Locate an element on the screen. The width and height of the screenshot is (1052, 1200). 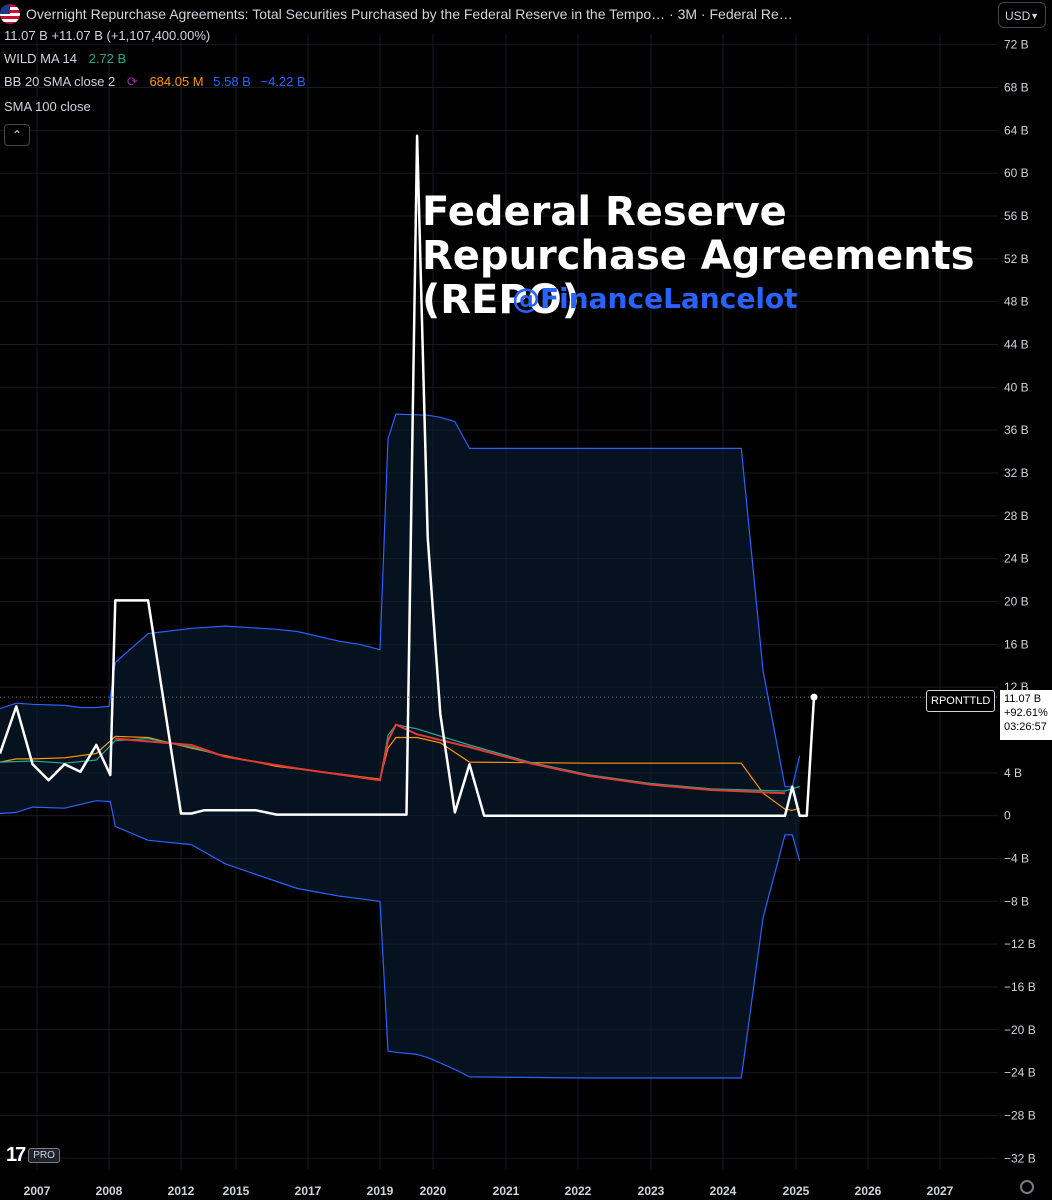
ohlc-text: 11.07 B +11.07 B (+1,107,400.00%) is located at coordinates (107, 35).